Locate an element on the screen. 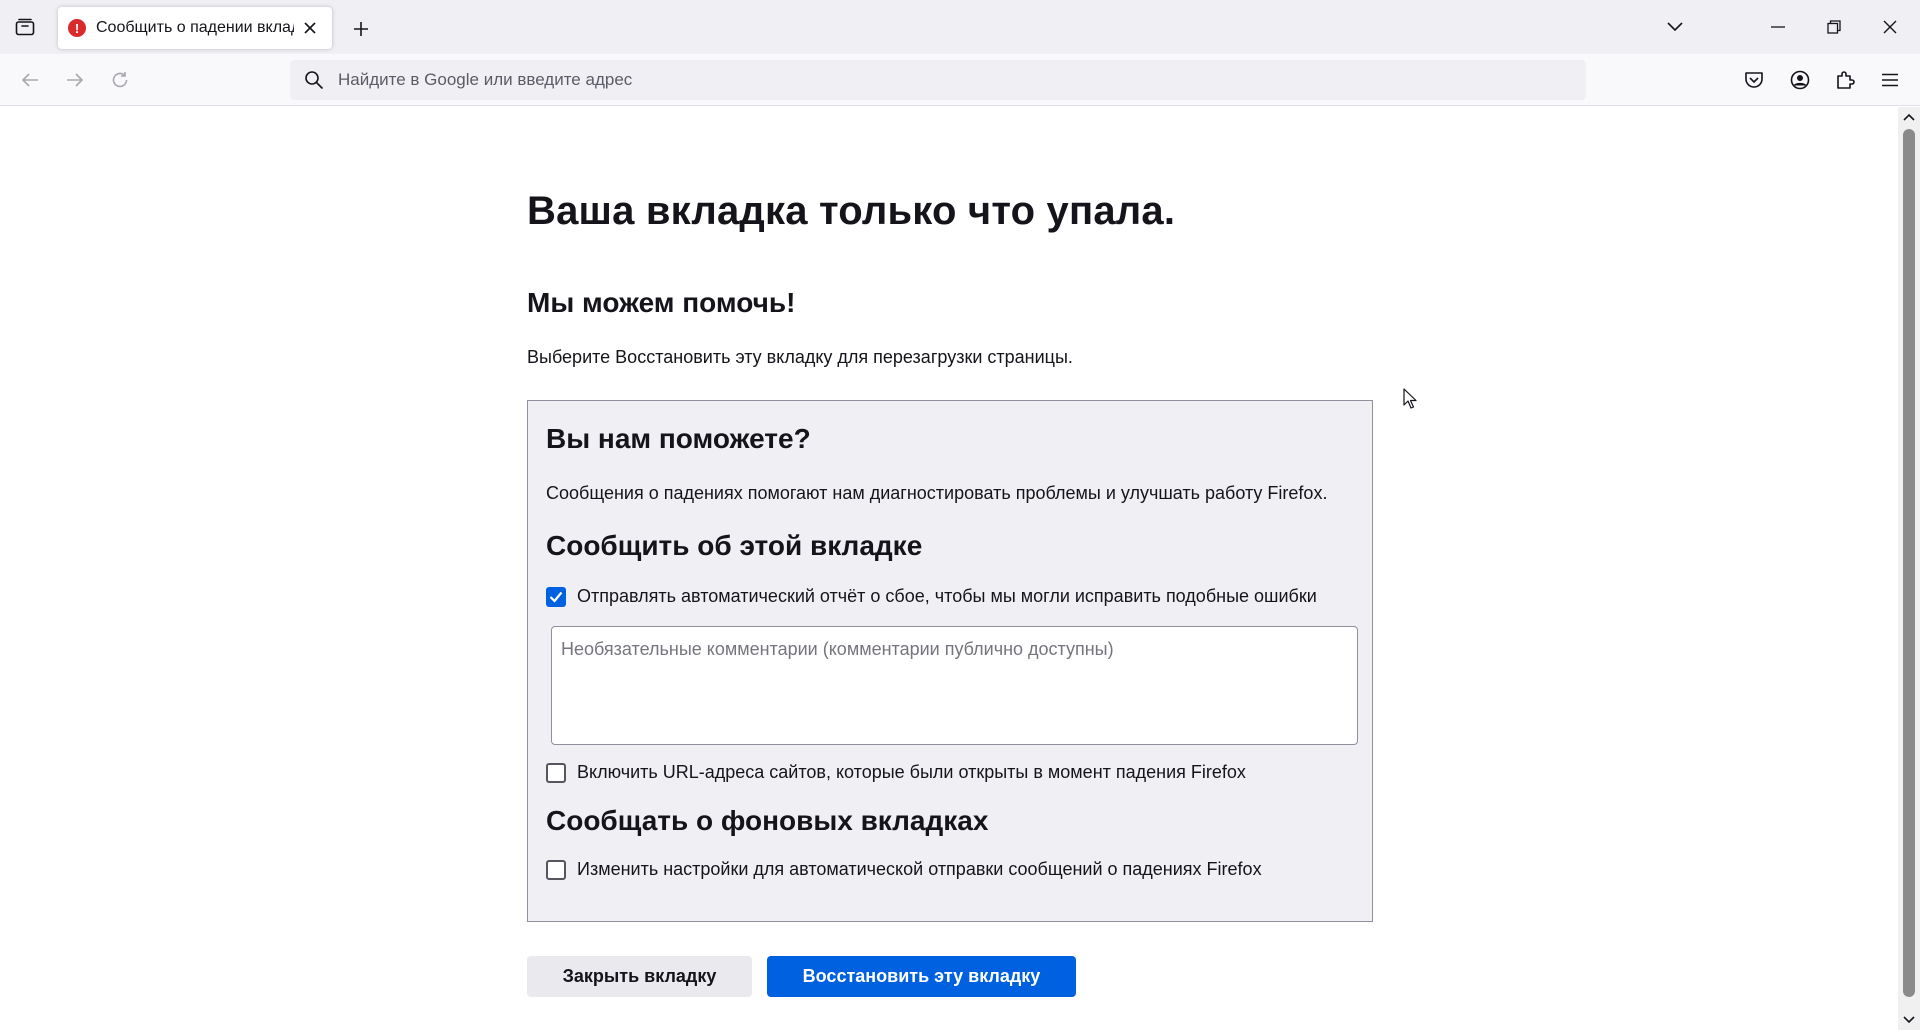 The image size is (1920, 1030). scroll-up-button is located at coordinates (1909, 117).